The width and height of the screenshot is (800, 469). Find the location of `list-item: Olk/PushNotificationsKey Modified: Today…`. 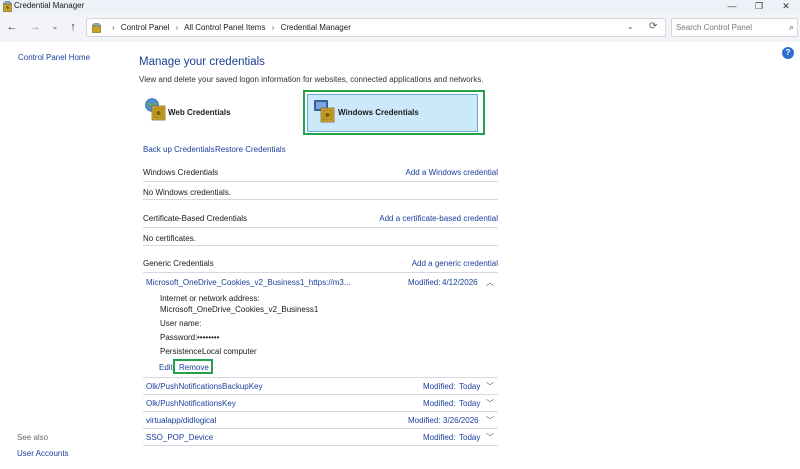

list-item: Olk/PushNotificationsKey Modified: Today… is located at coordinates (320, 403).